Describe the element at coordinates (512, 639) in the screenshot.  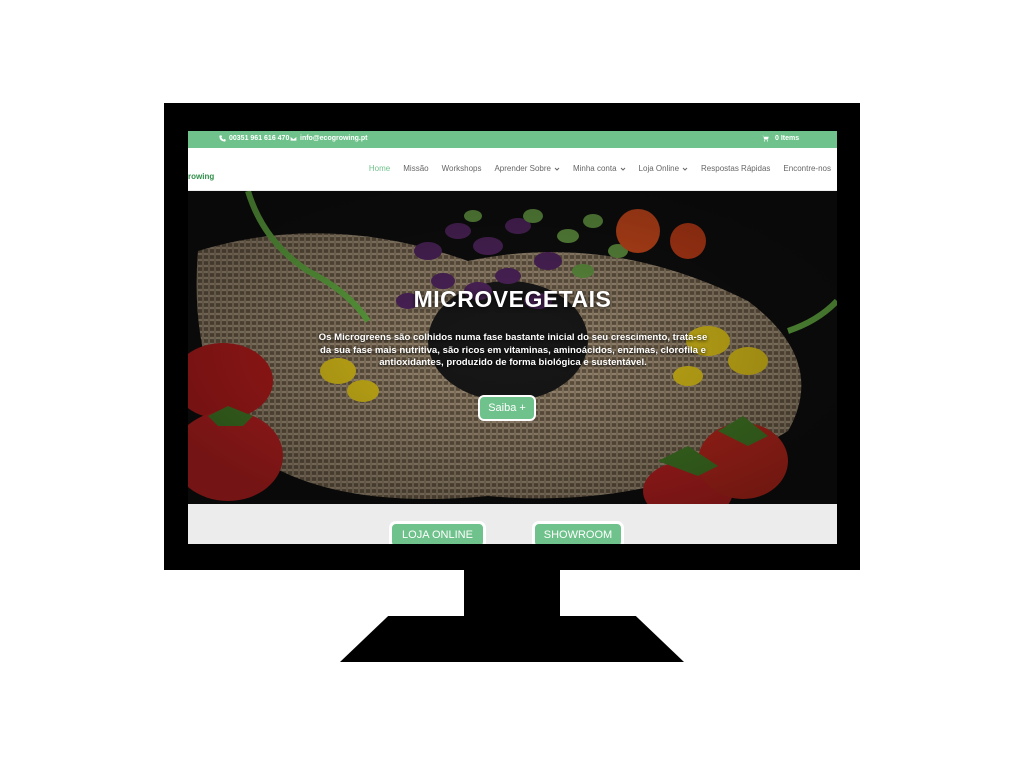
I see `monitor-stand-base` at that location.